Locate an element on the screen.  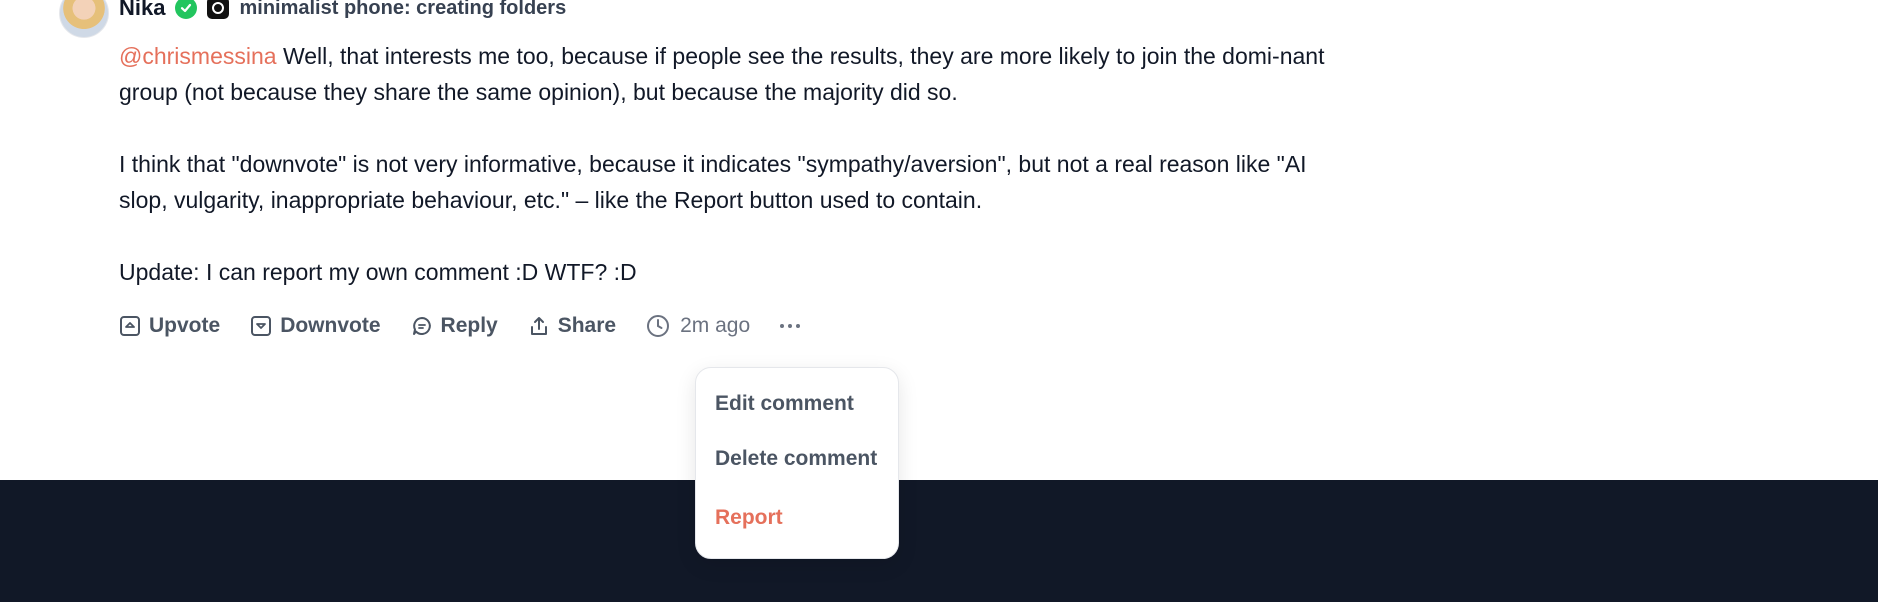
share-label: Share is located at coordinates (587, 325).